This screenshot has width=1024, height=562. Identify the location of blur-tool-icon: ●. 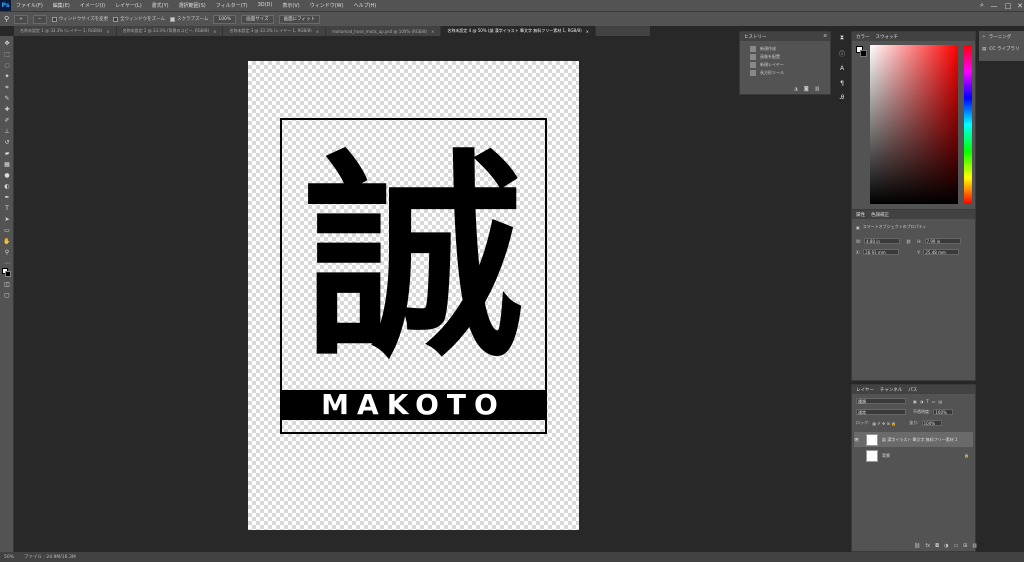
(7, 175).